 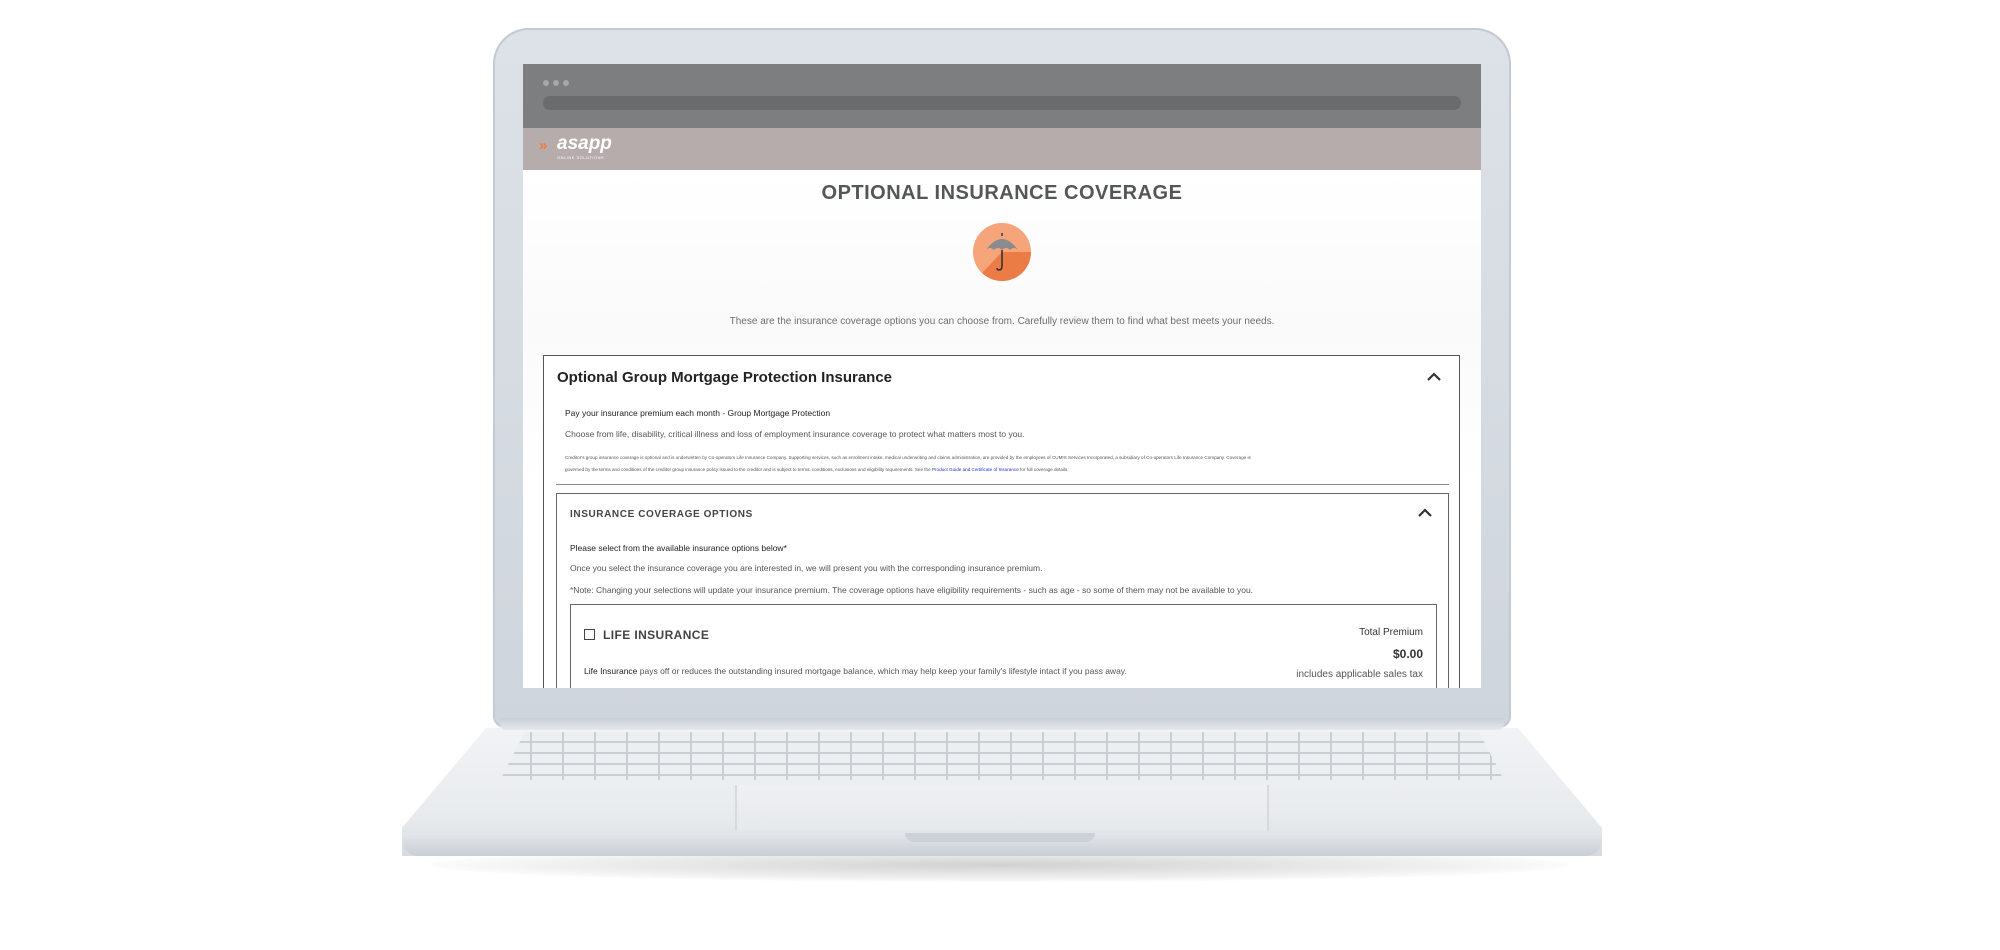 I want to click on browser-chrome, so click(x=1002, y=96).